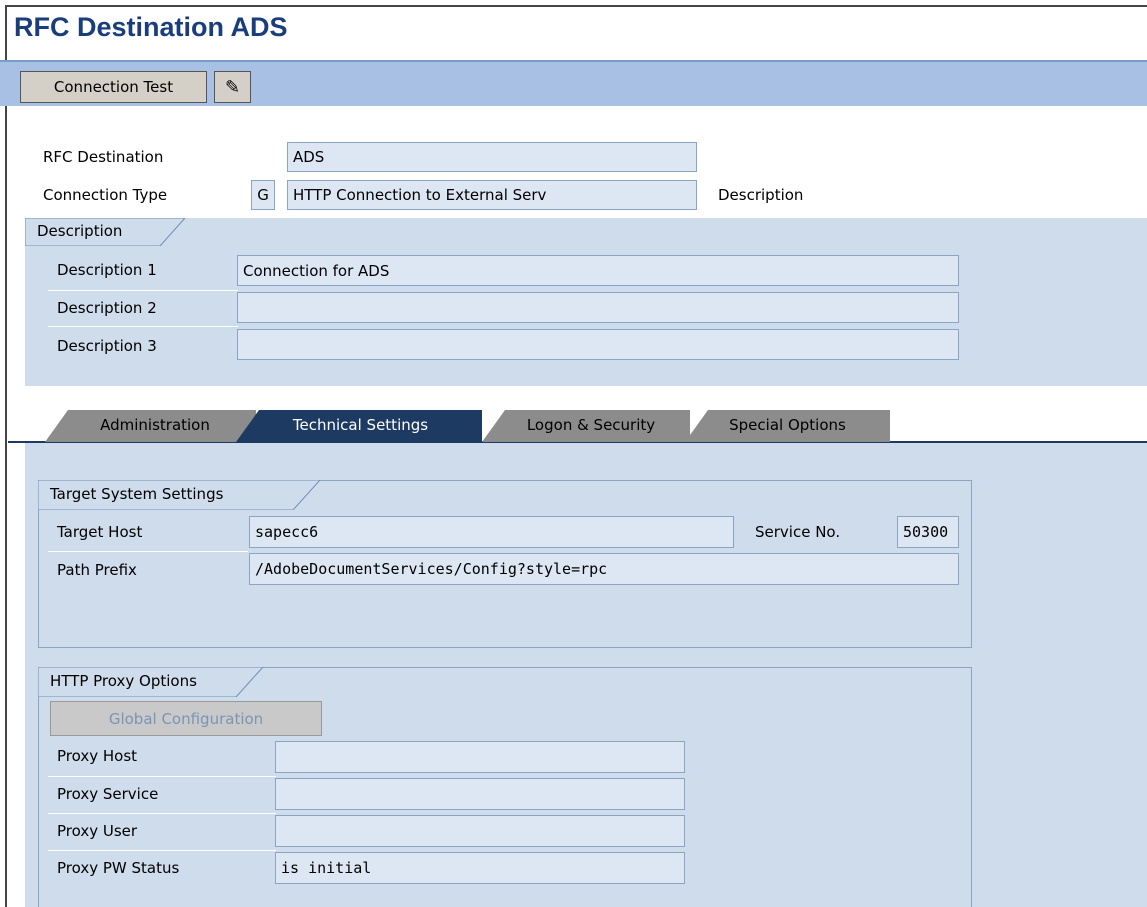 The image size is (1147, 907). What do you see at coordinates (480, 868) in the screenshot?
I see `proxy-pw-status-field: is initial` at bounding box center [480, 868].